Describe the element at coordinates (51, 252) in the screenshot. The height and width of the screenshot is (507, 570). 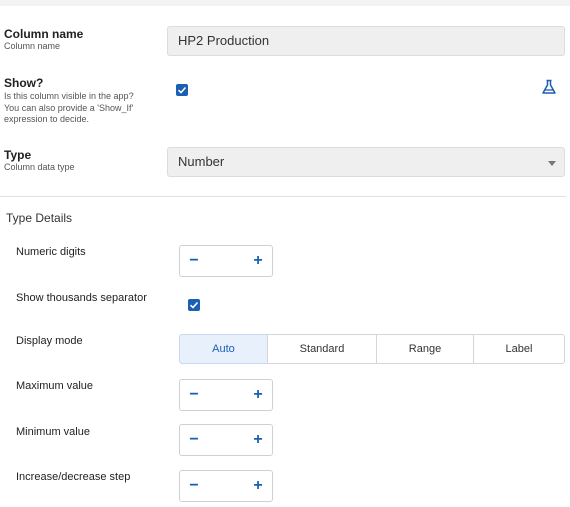
I see `numeric-digits-label: Numeric digits` at that location.